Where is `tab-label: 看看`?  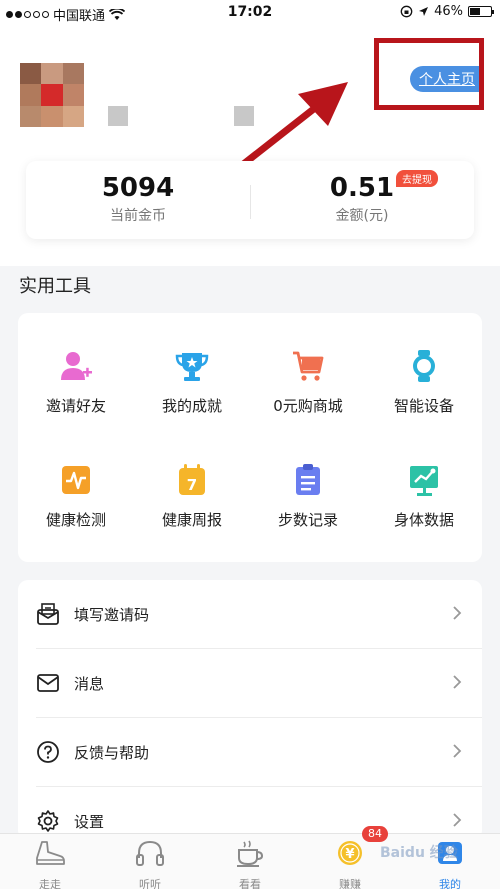 tab-label: 看看 is located at coordinates (250, 883).